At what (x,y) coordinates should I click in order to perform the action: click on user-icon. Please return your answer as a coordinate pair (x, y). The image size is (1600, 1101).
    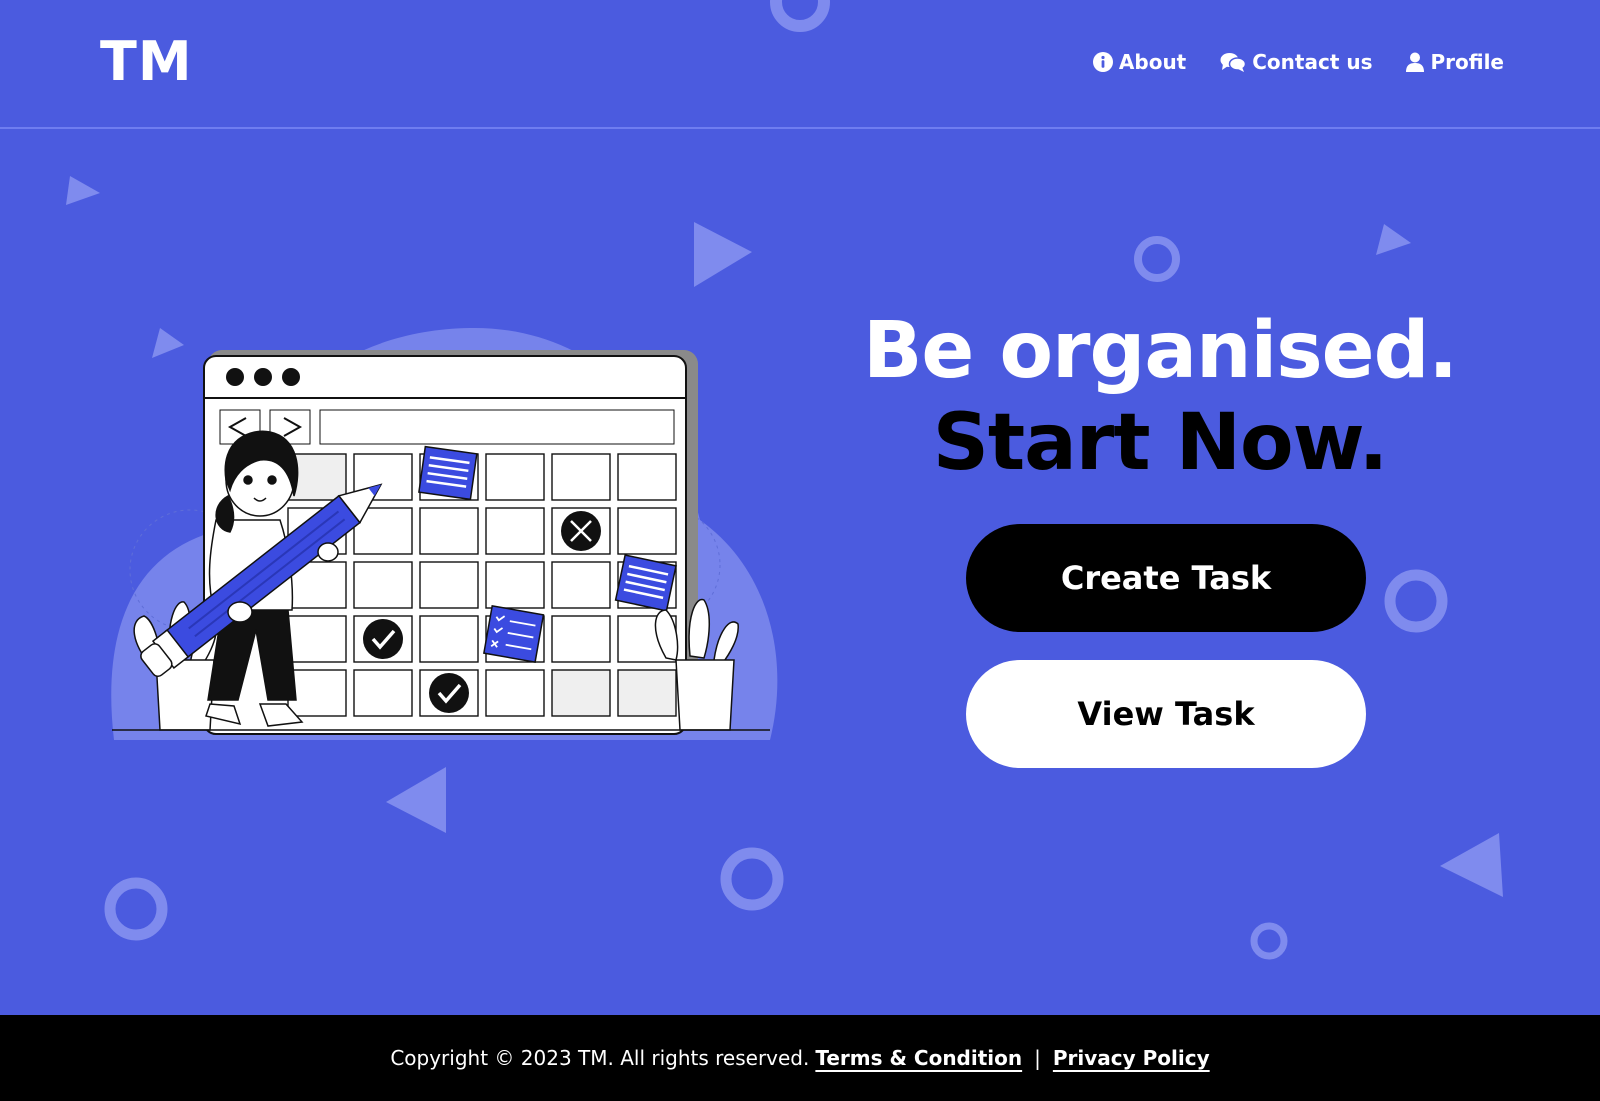
    Looking at the image, I should click on (1415, 62).